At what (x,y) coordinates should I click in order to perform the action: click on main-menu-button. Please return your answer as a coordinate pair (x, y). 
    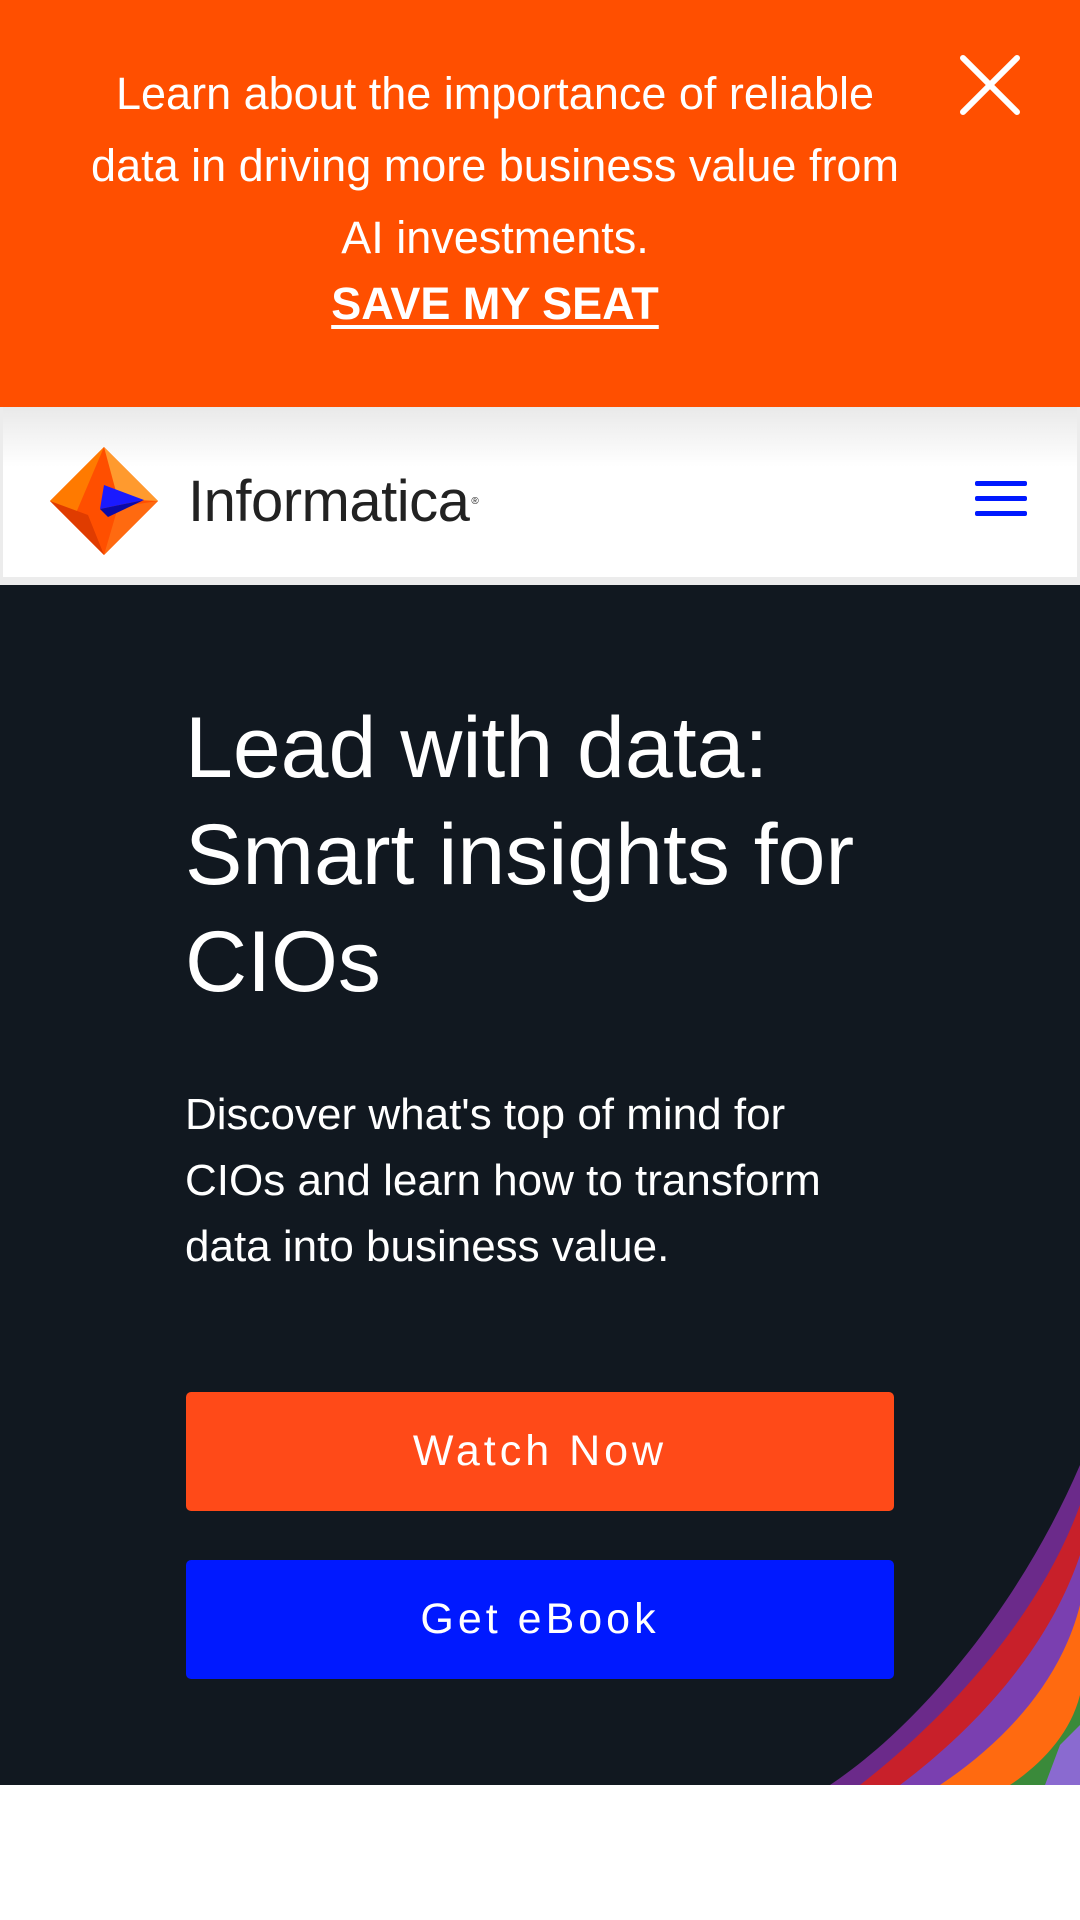
    Looking at the image, I should click on (1003, 499).